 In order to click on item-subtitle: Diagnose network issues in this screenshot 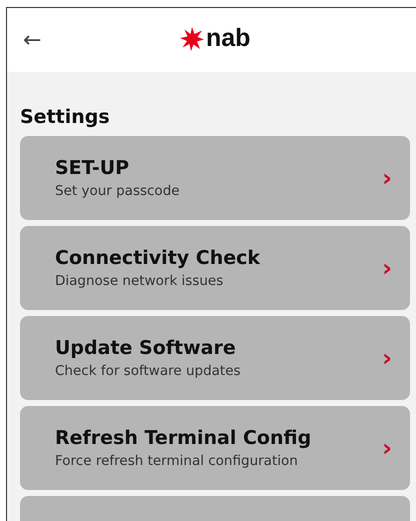, I will do `click(139, 281)`.